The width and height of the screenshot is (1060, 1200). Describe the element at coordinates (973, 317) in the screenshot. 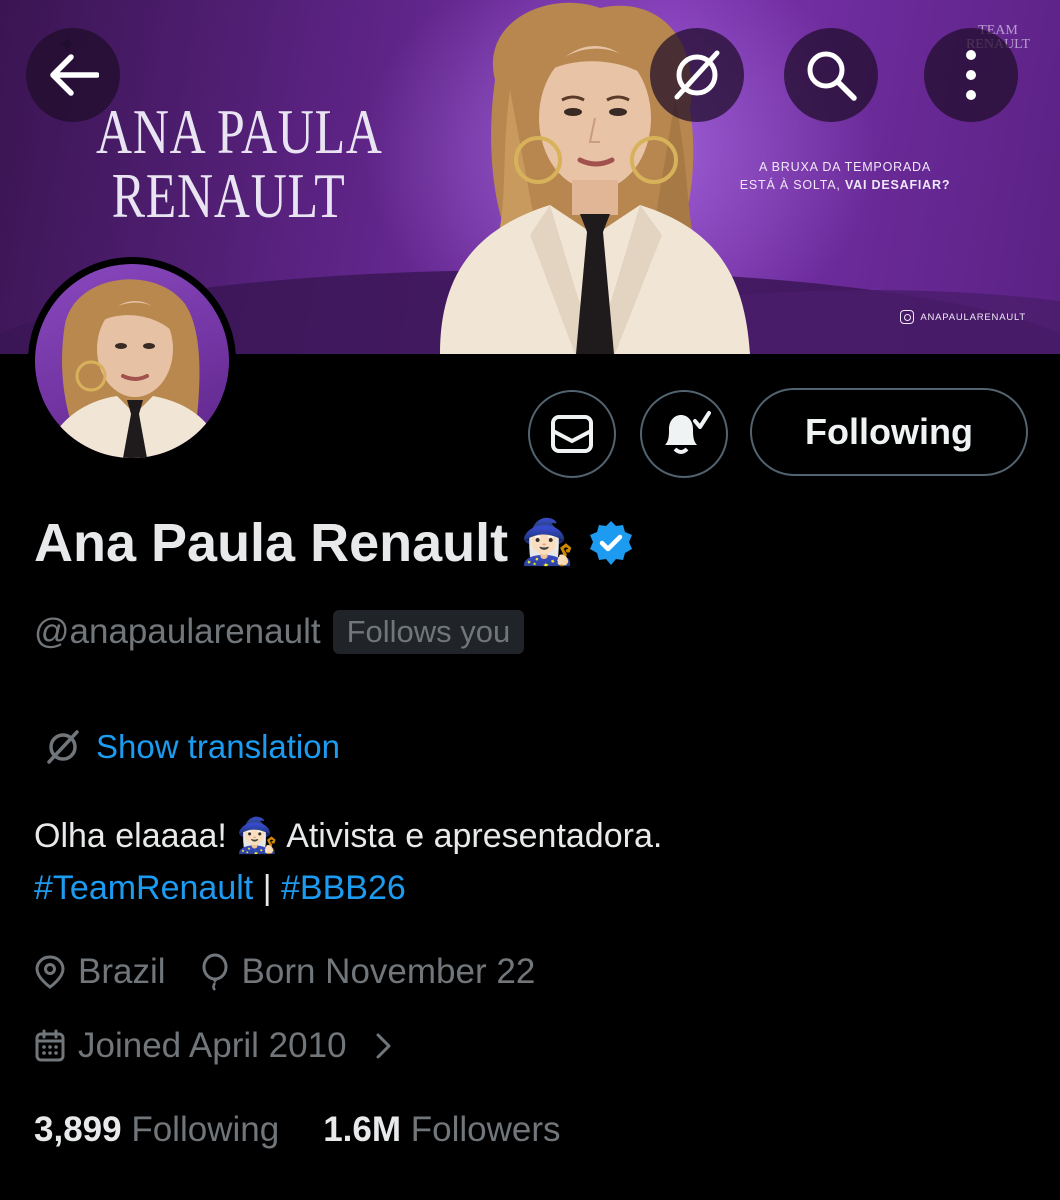

I see `banner-instagram-handle: ANAPAULARENAULT` at that location.